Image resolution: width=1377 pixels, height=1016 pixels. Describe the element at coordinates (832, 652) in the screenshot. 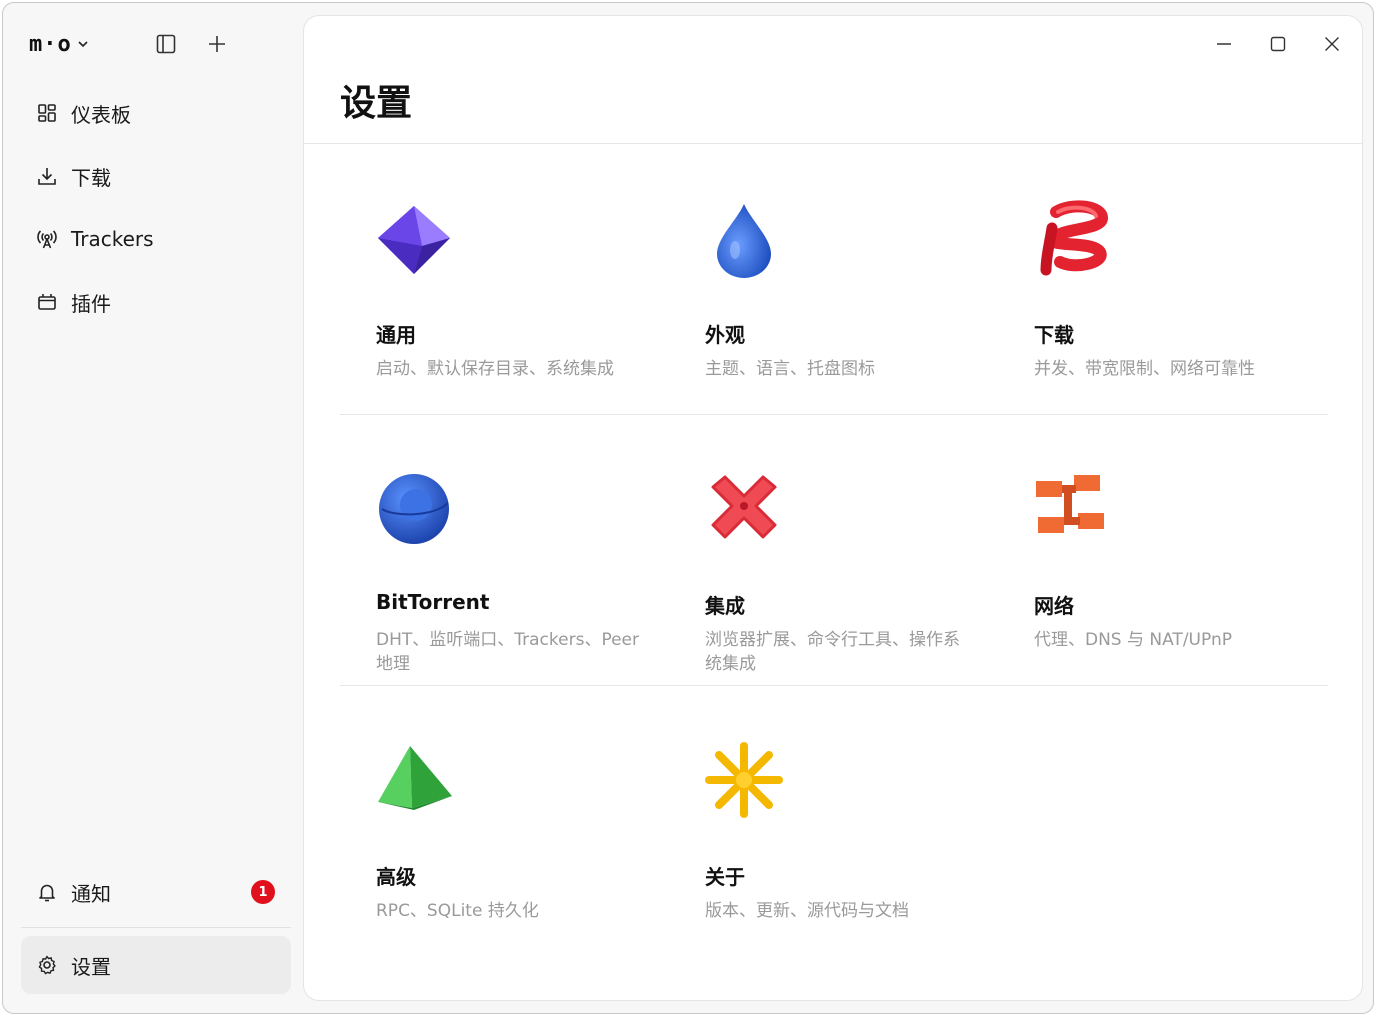

I see `card-description: 浏览器扩展、命令行工具、操作系统集成` at that location.